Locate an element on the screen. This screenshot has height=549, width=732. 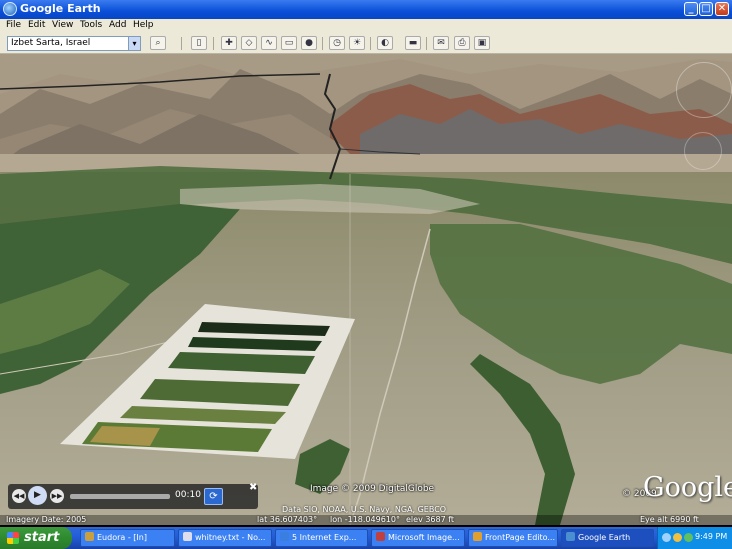
elevation-readout: elev 3687 ft is located at coordinates (430, 519).